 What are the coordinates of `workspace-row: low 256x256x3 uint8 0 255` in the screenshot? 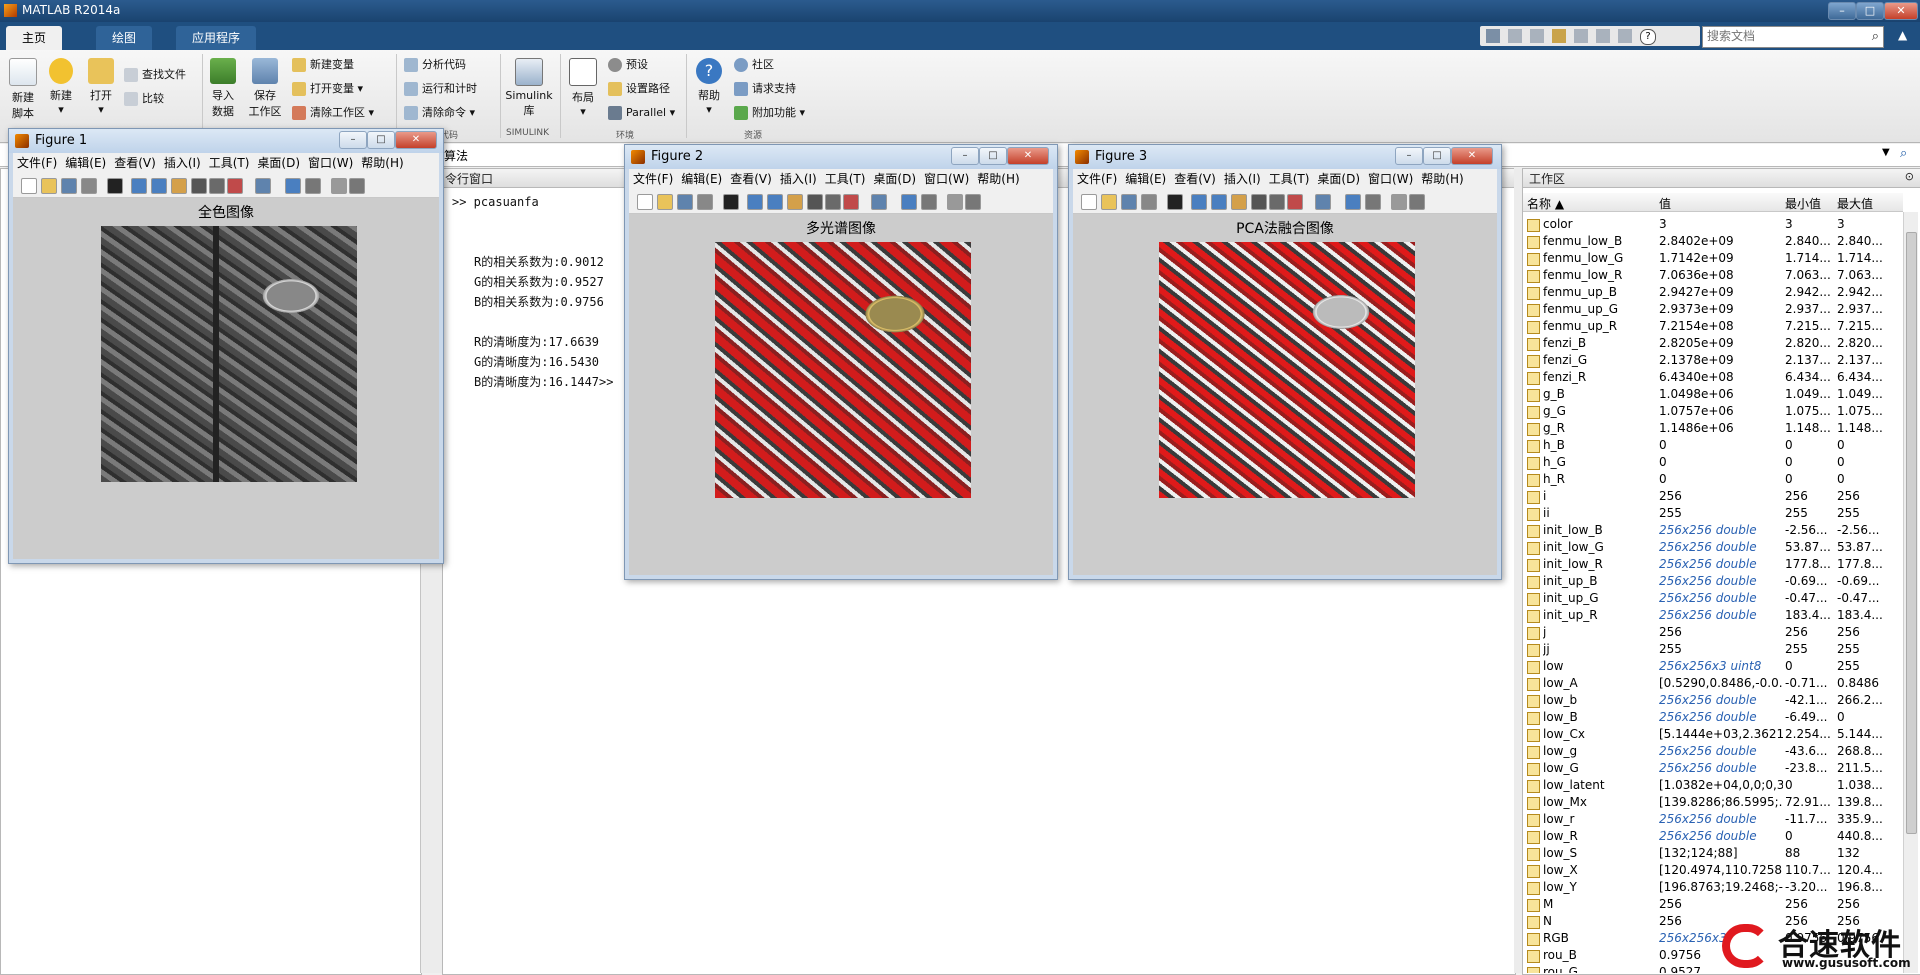 It's located at (1713, 666).